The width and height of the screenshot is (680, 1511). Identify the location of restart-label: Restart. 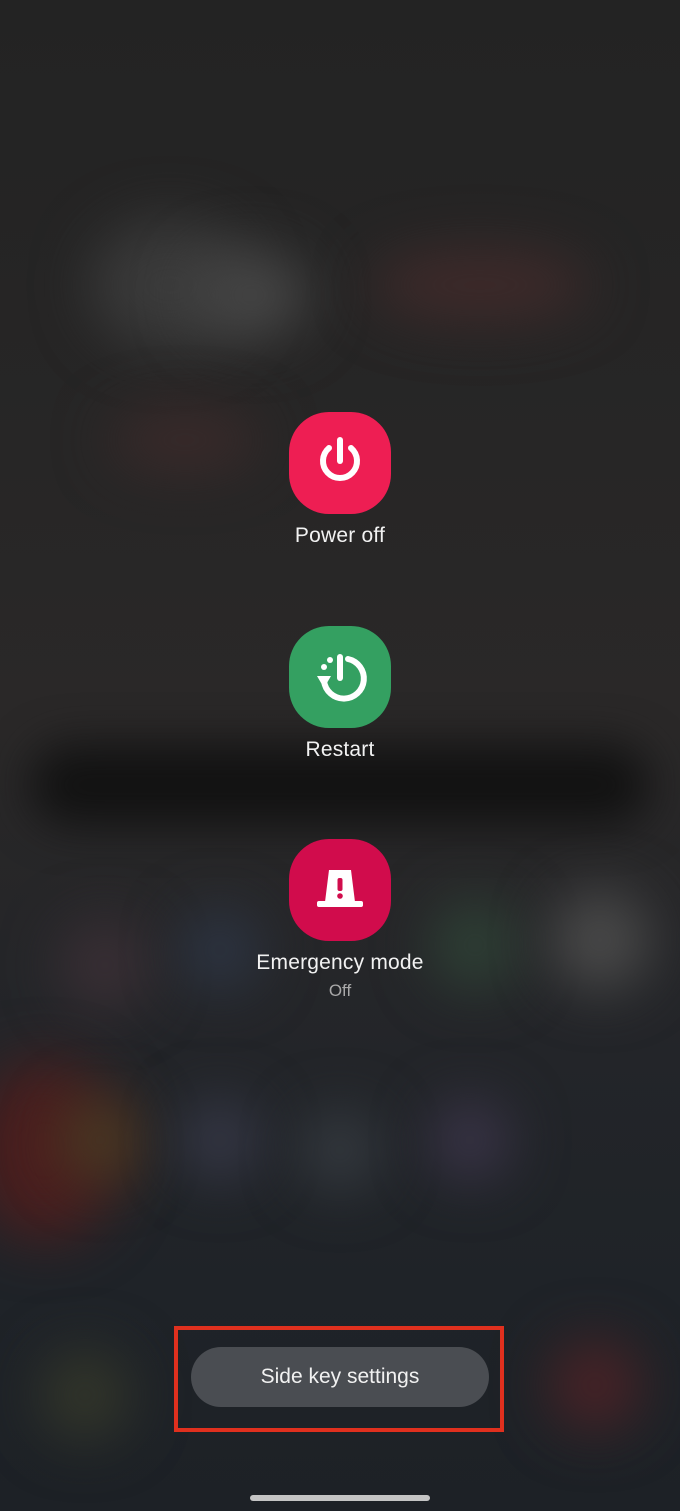
(340, 749).